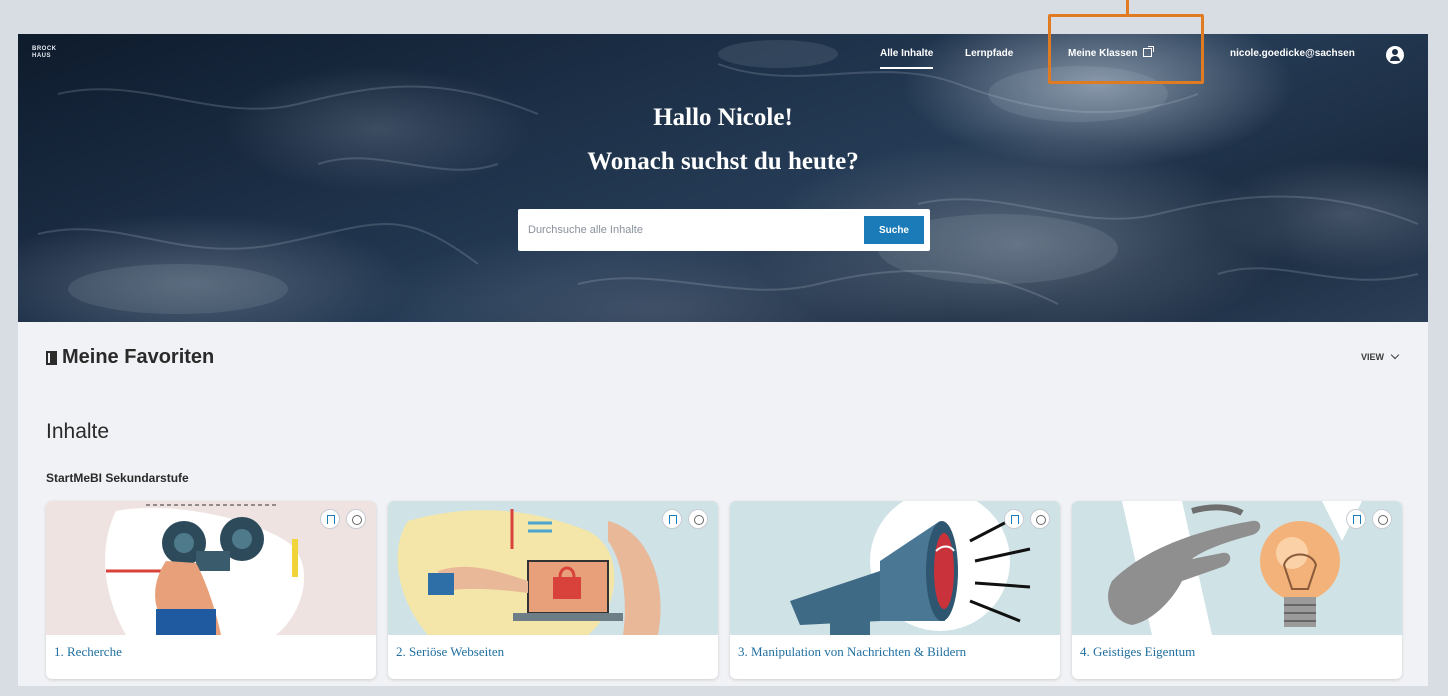  I want to click on card-title: 2. Seriöse Webseiten, so click(450, 651).